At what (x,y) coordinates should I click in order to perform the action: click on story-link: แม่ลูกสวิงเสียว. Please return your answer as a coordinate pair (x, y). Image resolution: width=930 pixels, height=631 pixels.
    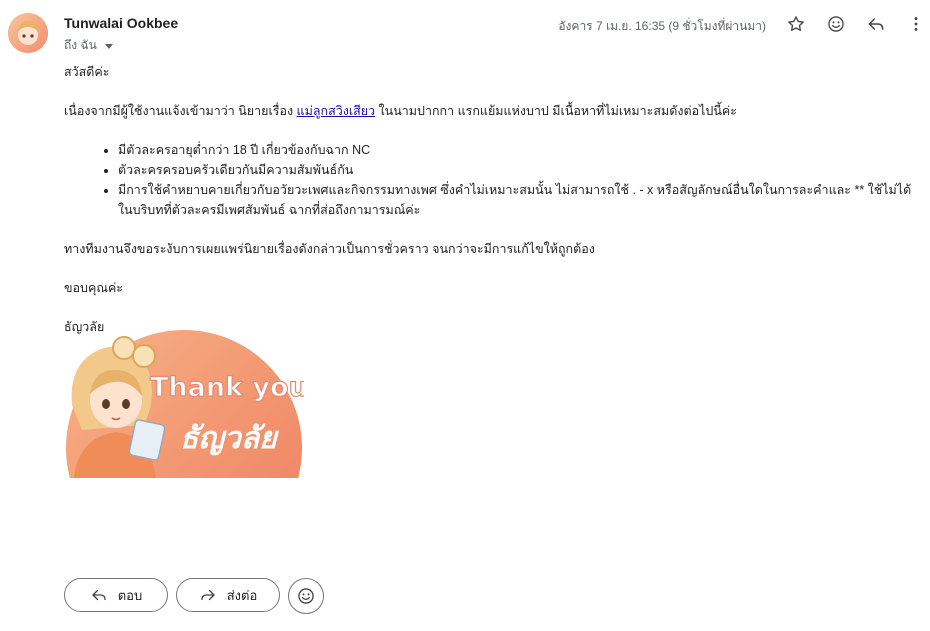
    Looking at the image, I should click on (336, 111).